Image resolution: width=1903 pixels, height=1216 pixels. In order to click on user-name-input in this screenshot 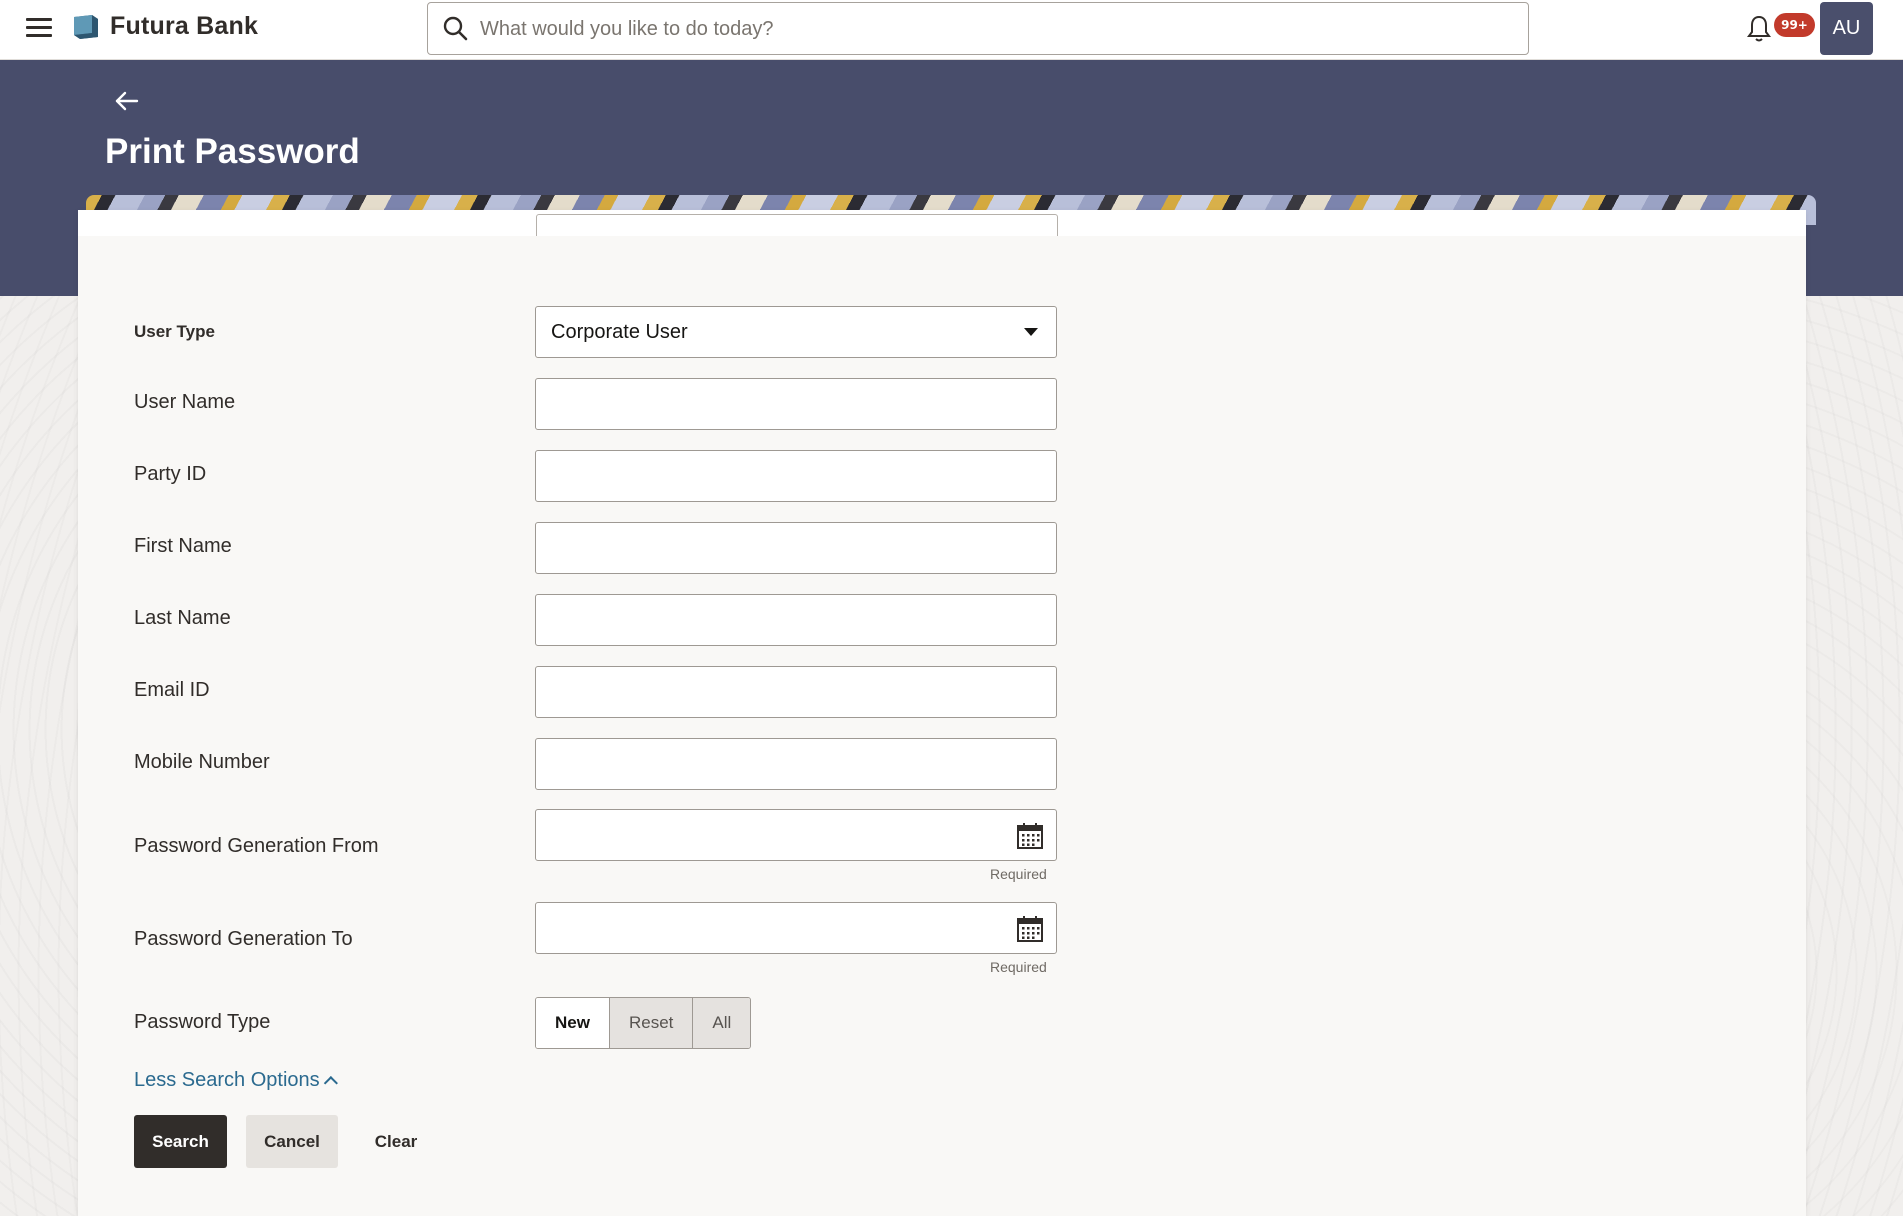, I will do `click(796, 404)`.